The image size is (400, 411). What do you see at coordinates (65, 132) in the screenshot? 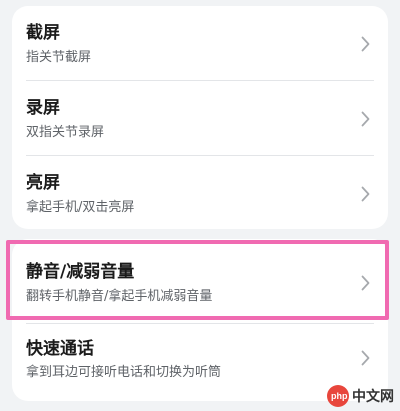
I see `item-subtitle: 双指关节录屏` at bounding box center [65, 132].